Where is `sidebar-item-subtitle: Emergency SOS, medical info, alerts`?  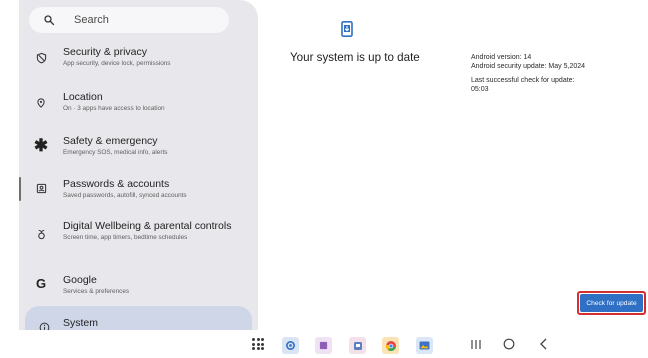 sidebar-item-subtitle: Emergency SOS, medical info, alerts is located at coordinates (115, 152).